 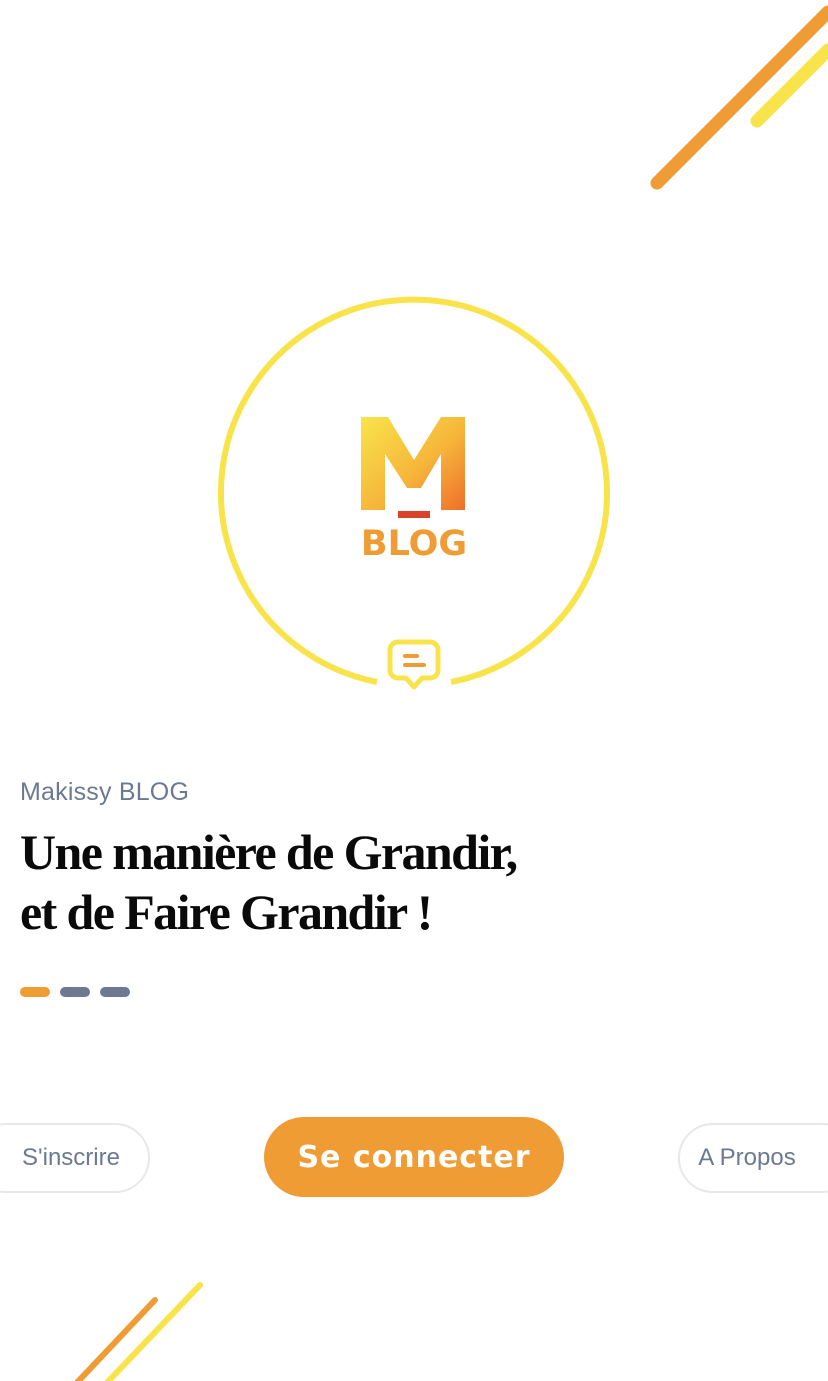 I want to click on m-blog-logo-icon: BLOG, so click(x=414, y=493).